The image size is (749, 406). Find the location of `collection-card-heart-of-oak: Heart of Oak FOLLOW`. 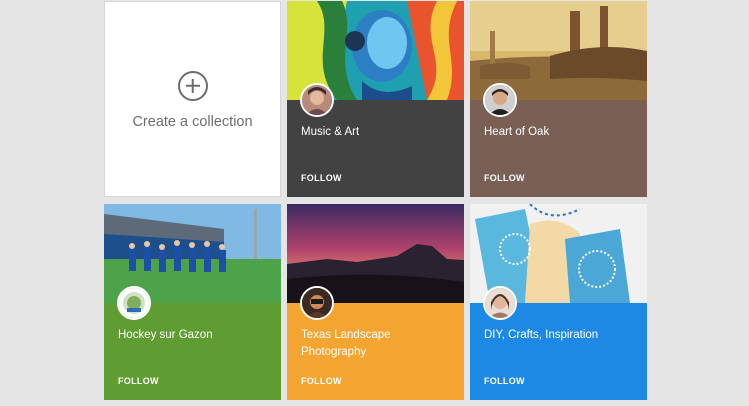

collection-card-heart-of-oak: Heart of Oak FOLLOW is located at coordinates (558, 99).